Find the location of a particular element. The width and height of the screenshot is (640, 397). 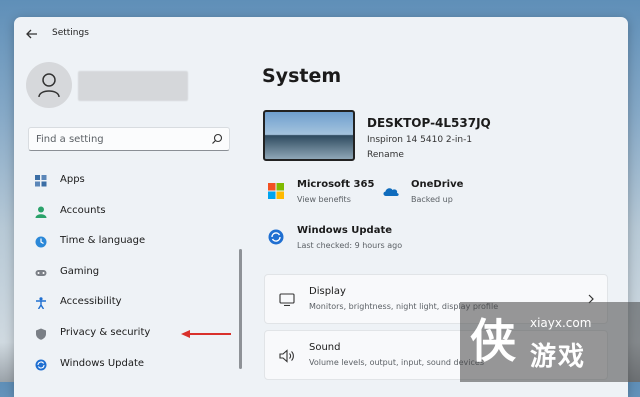

tile-subtitle: Backed up is located at coordinates (432, 199).